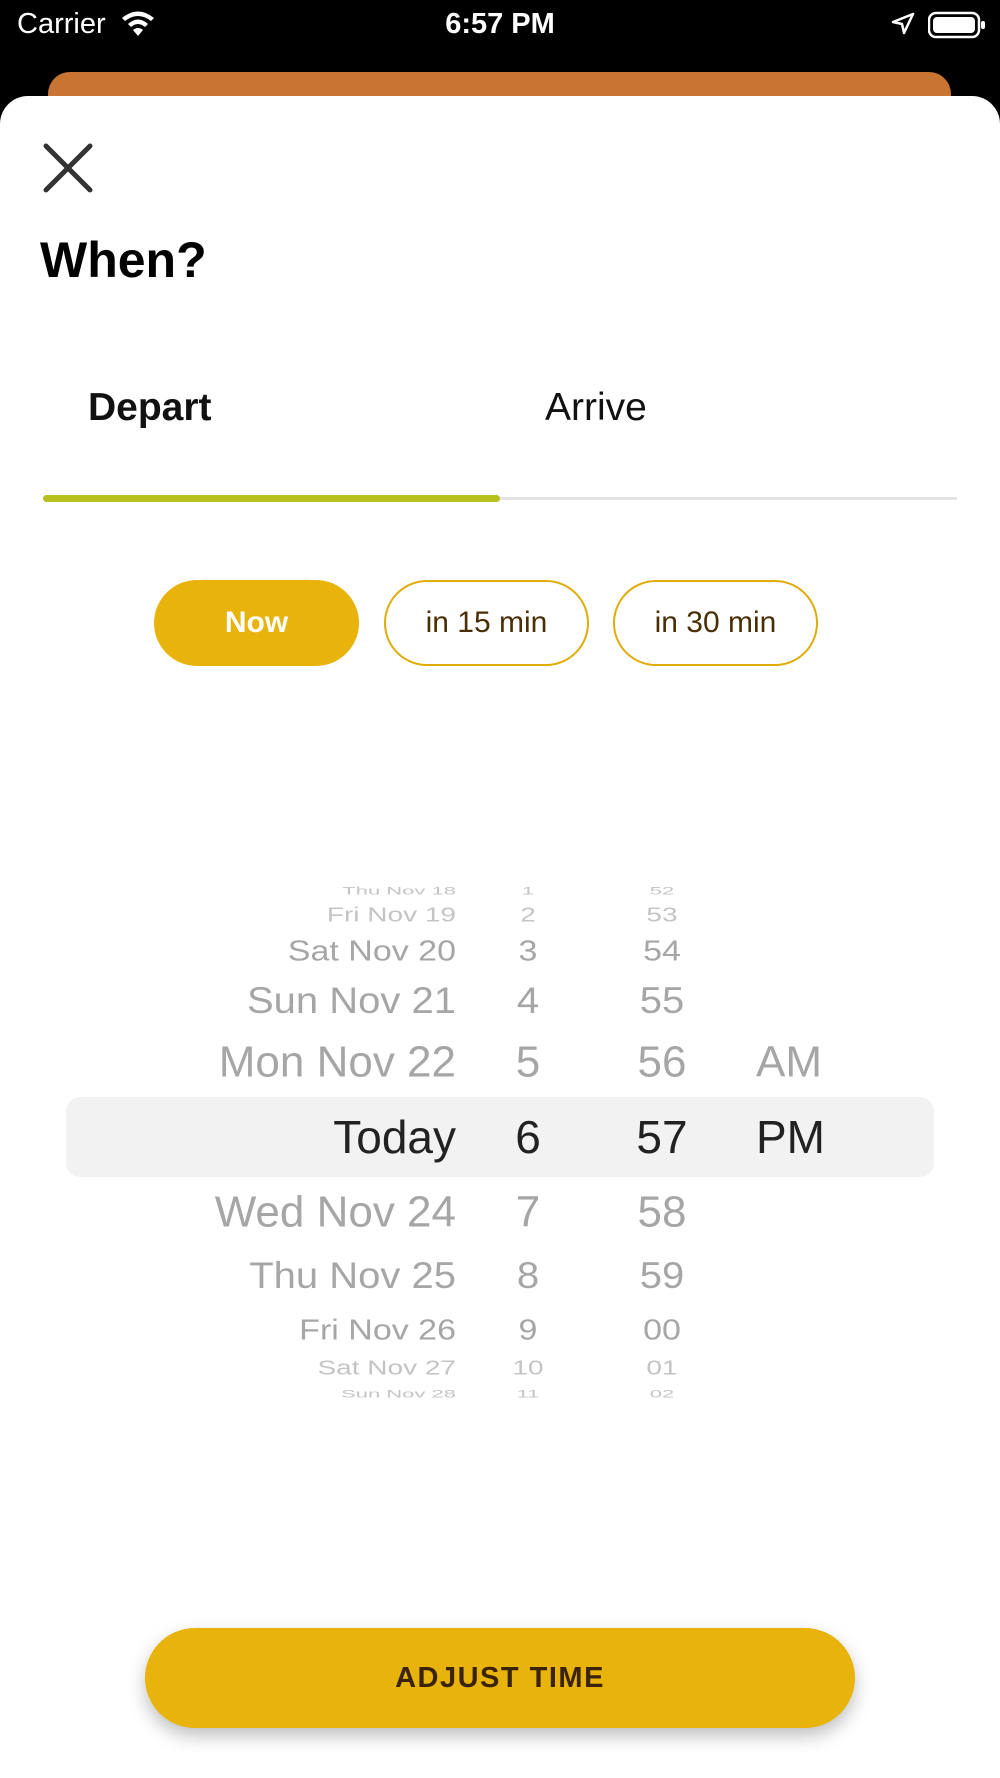 This screenshot has height=1778, width=1000. What do you see at coordinates (500, 1678) in the screenshot?
I see `adjust-time-button: ADJUST TIME` at bounding box center [500, 1678].